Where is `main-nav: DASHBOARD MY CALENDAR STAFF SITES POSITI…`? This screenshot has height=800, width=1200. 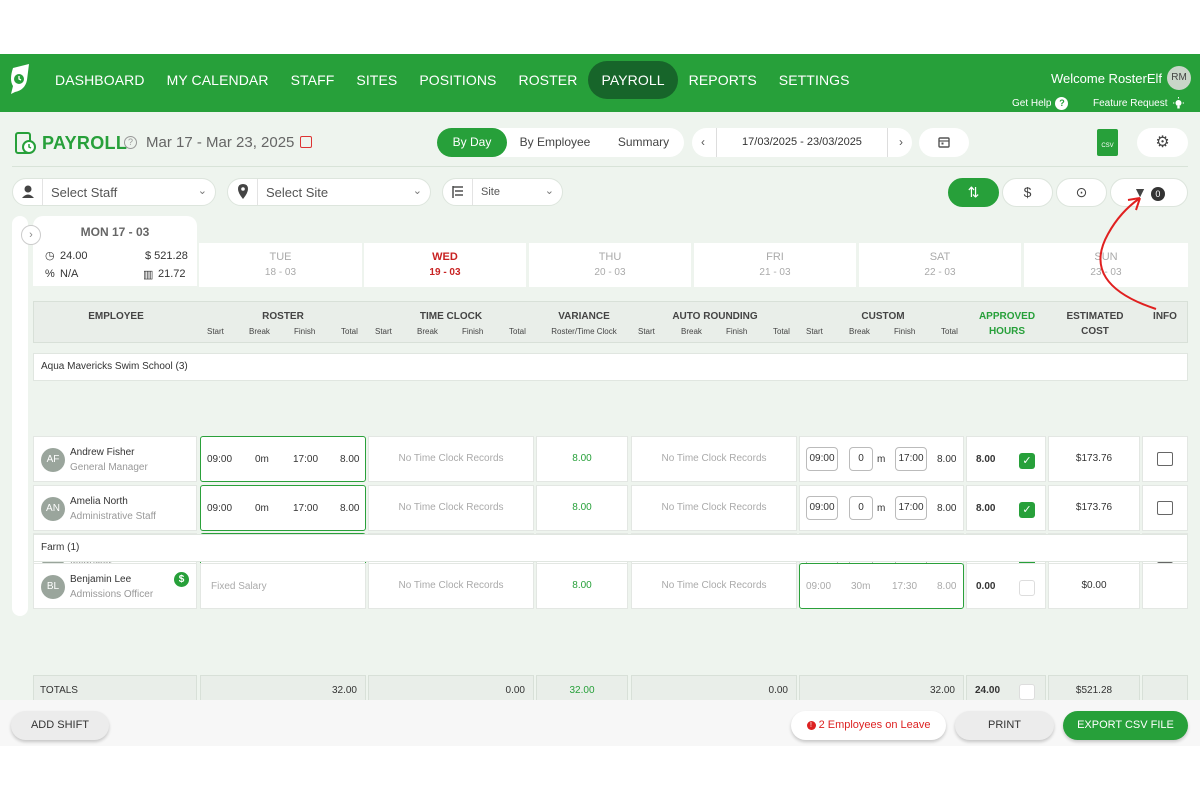
main-nav: DASHBOARD MY CALENDAR STAFF SITES POSITI… is located at coordinates (452, 80).